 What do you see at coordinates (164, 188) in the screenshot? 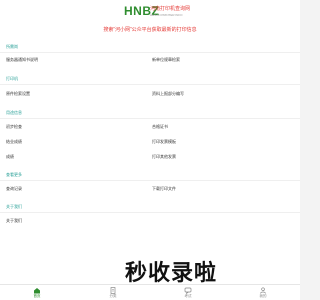
I see `list-item: 下载打印文件` at bounding box center [164, 188].